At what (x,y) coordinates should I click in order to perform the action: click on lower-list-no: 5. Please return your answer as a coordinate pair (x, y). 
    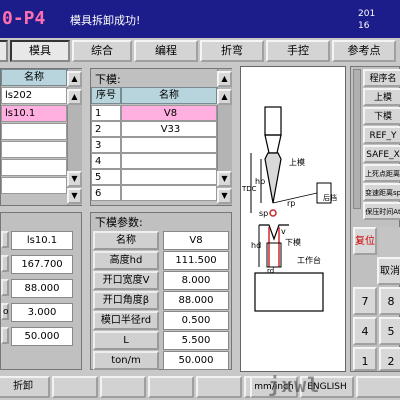
    Looking at the image, I should click on (106, 177).